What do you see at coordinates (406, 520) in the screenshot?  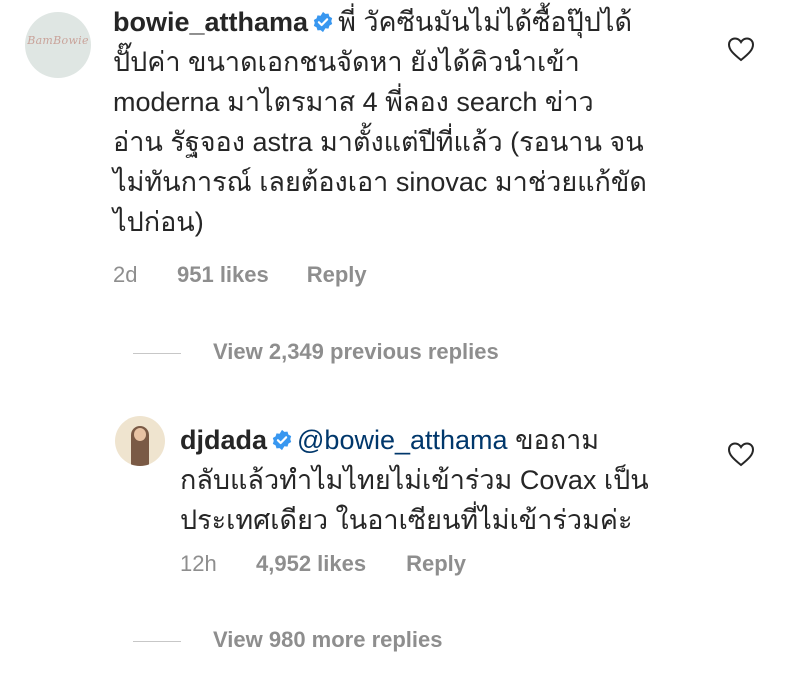 I see `comment-line: ประเทศเดียว ในอาเซียนที่ไม่เข้าร่วมค่ะ` at bounding box center [406, 520].